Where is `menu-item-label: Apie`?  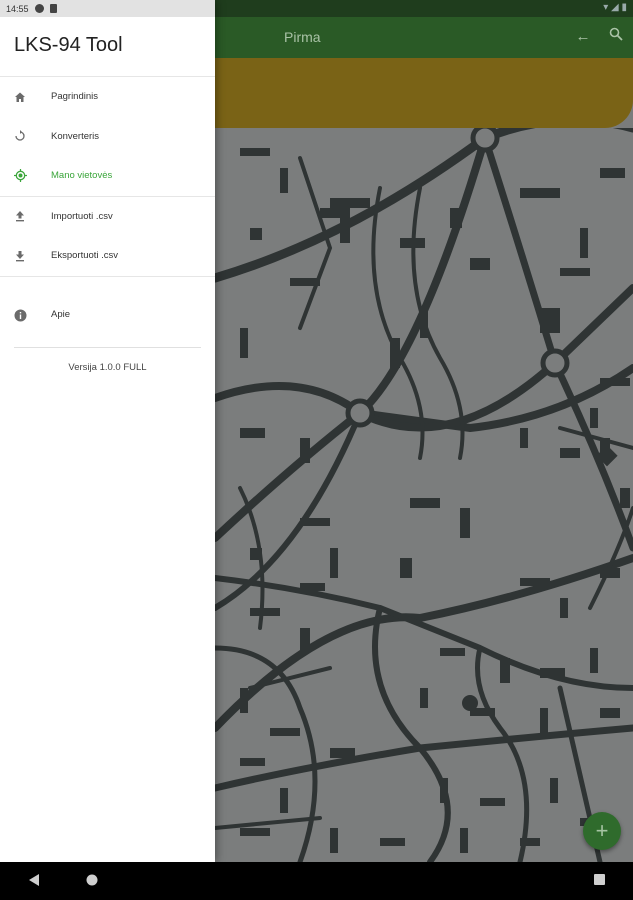
menu-item-label: Apie is located at coordinates (61, 314).